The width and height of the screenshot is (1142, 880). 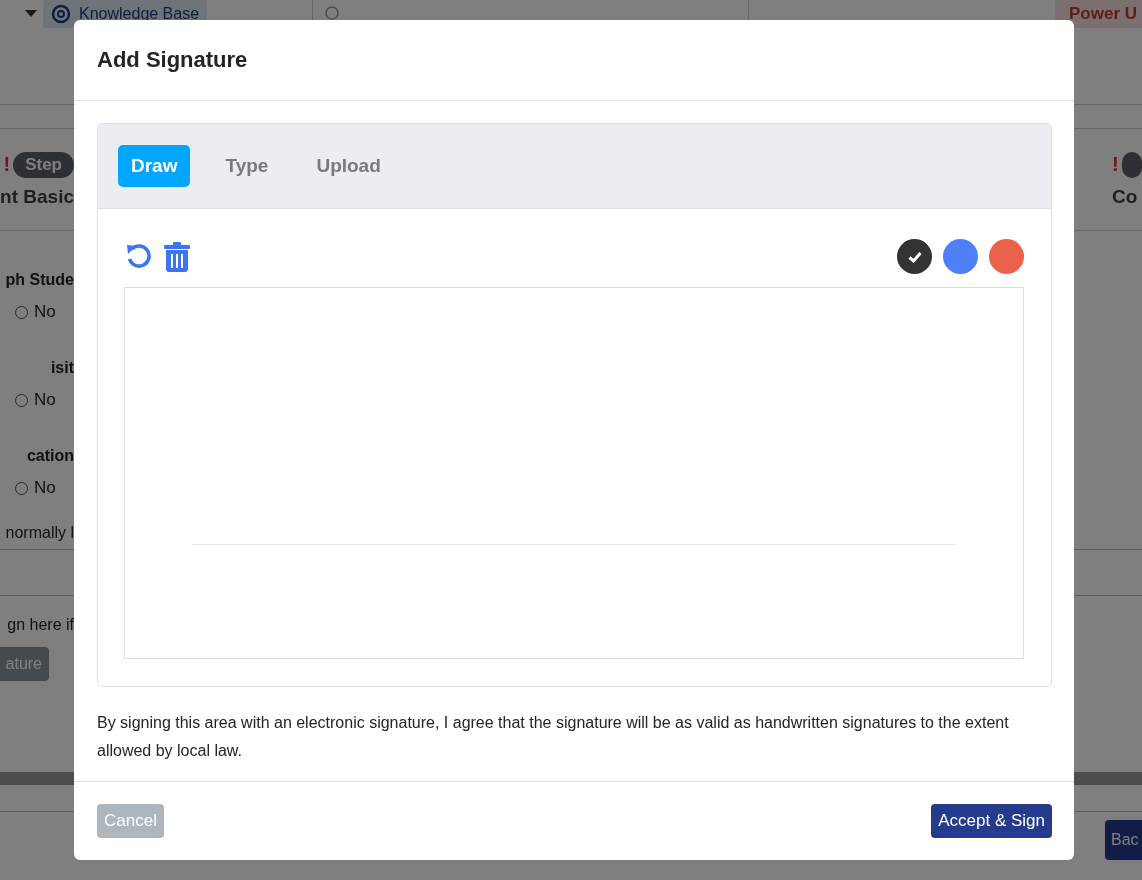 What do you see at coordinates (39, 533) in the screenshot?
I see `question-label: normally l` at bounding box center [39, 533].